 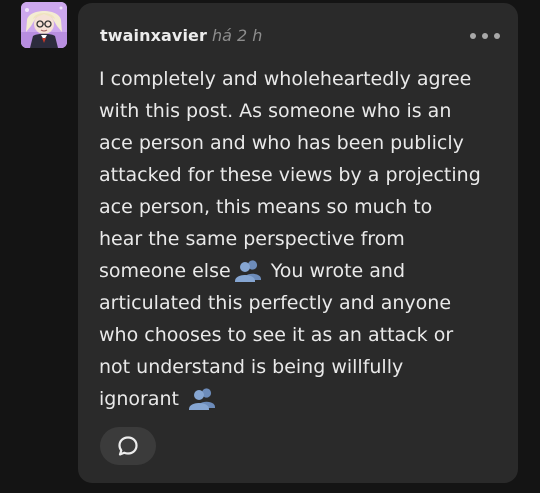 What do you see at coordinates (153, 35) in the screenshot?
I see `username: twainxavier` at bounding box center [153, 35].